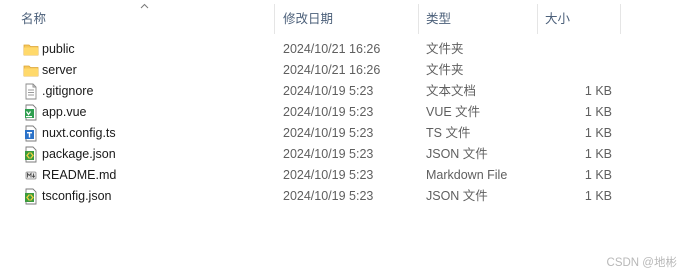 The width and height of the screenshot is (684, 276). What do you see at coordinates (79, 154) in the screenshot?
I see `file-name: package.json` at bounding box center [79, 154].